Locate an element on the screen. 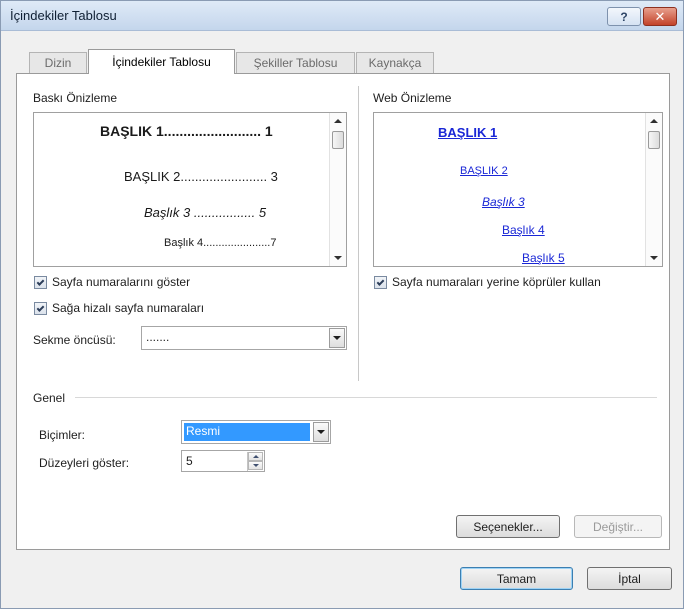 The height and width of the screenshot is (609, 684). print-preview-line: BAŞLIK 1......................... 1 is located at coordinates (186, 131).